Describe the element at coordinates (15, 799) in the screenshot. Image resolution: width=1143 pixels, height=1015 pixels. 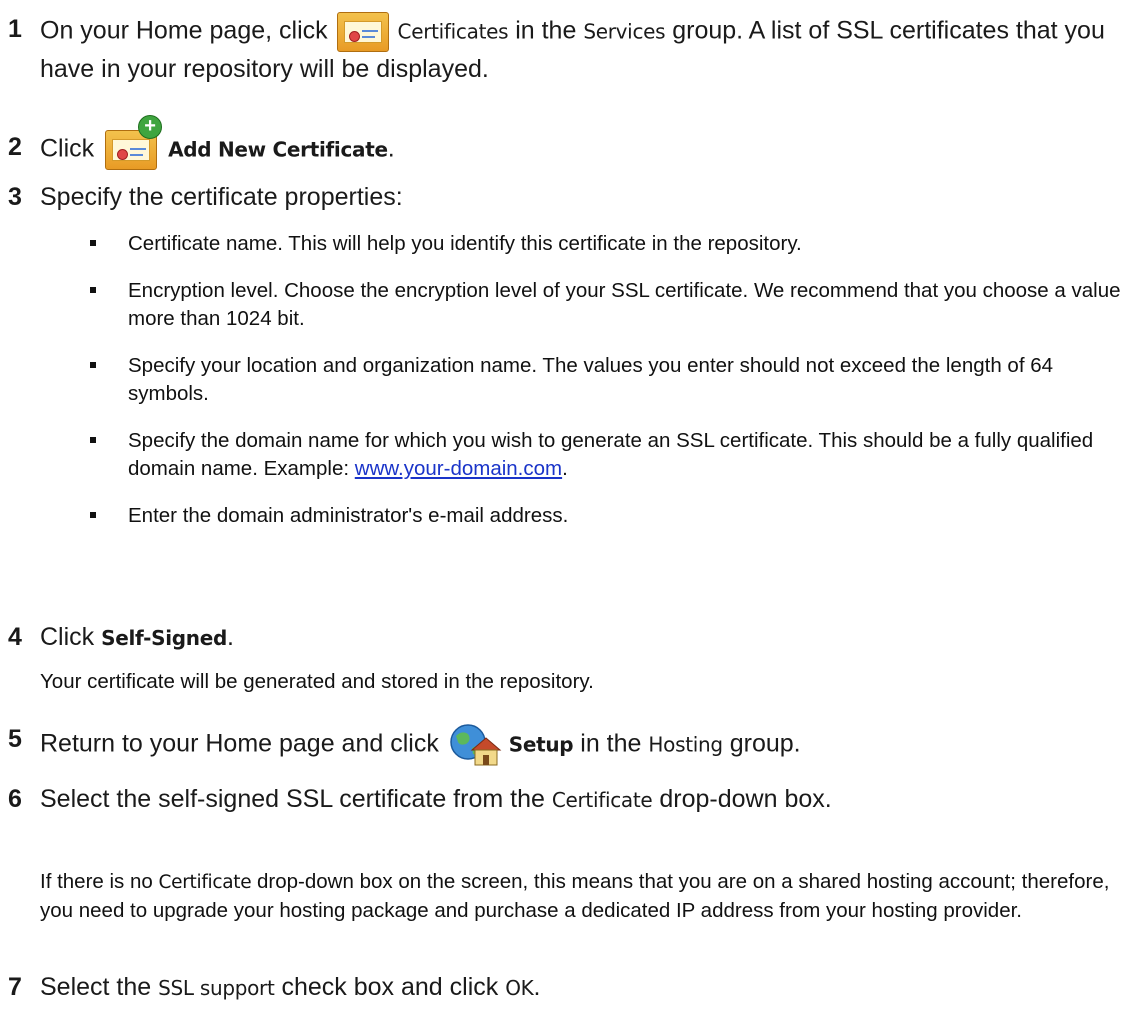
I see `step-number: 6` at that location.